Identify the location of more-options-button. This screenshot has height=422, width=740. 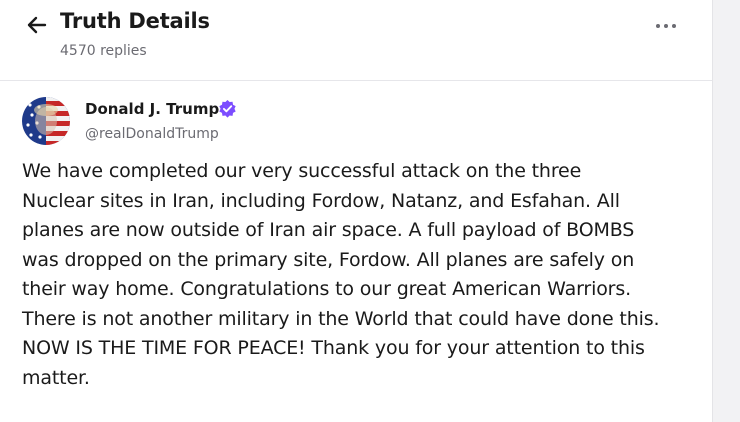
(666, 26).